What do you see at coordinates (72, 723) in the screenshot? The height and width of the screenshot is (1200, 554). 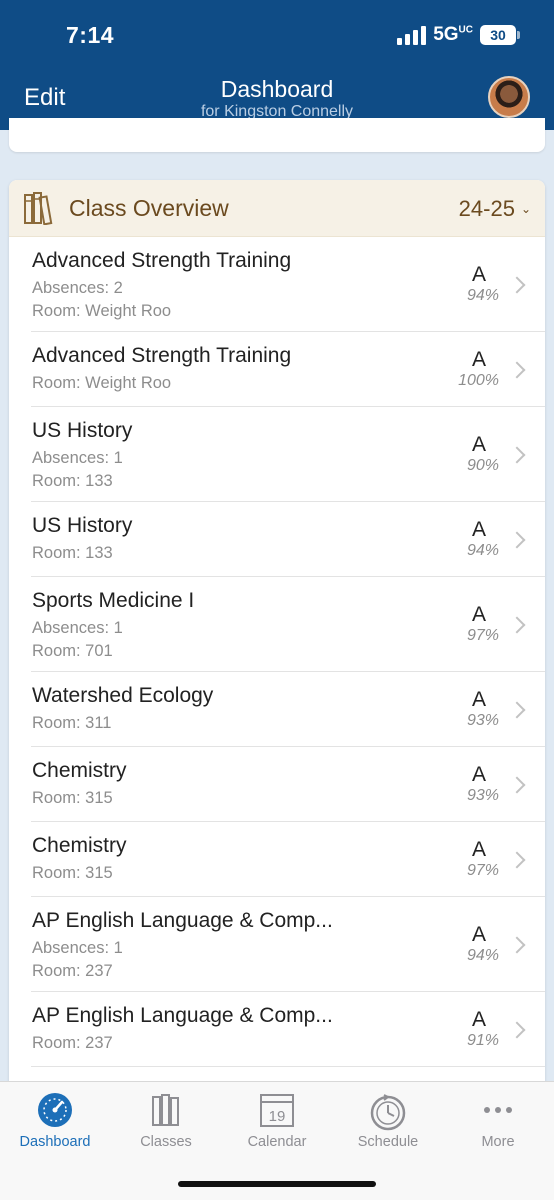 I see `class-detail: Room: 311` at bounding box center [72, 723].